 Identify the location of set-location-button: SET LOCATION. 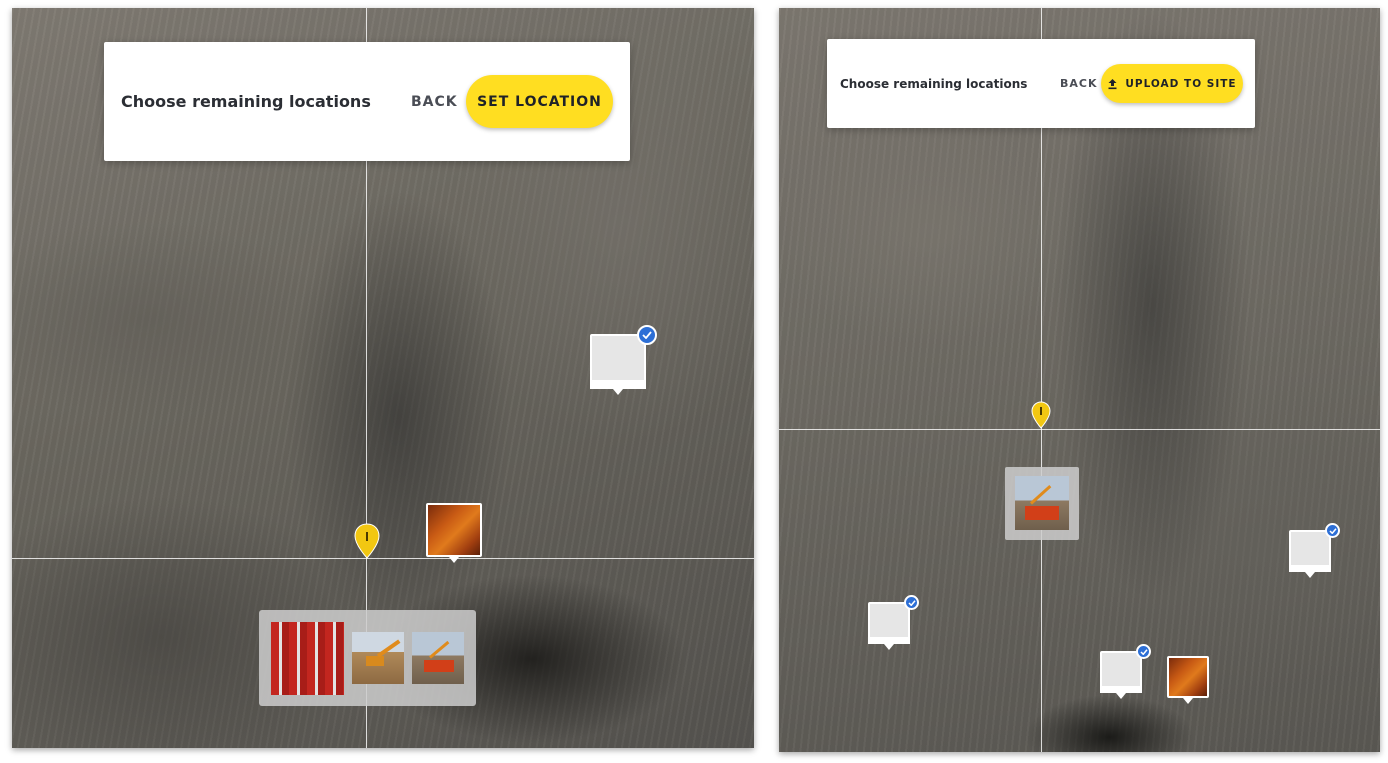
(539, 101).